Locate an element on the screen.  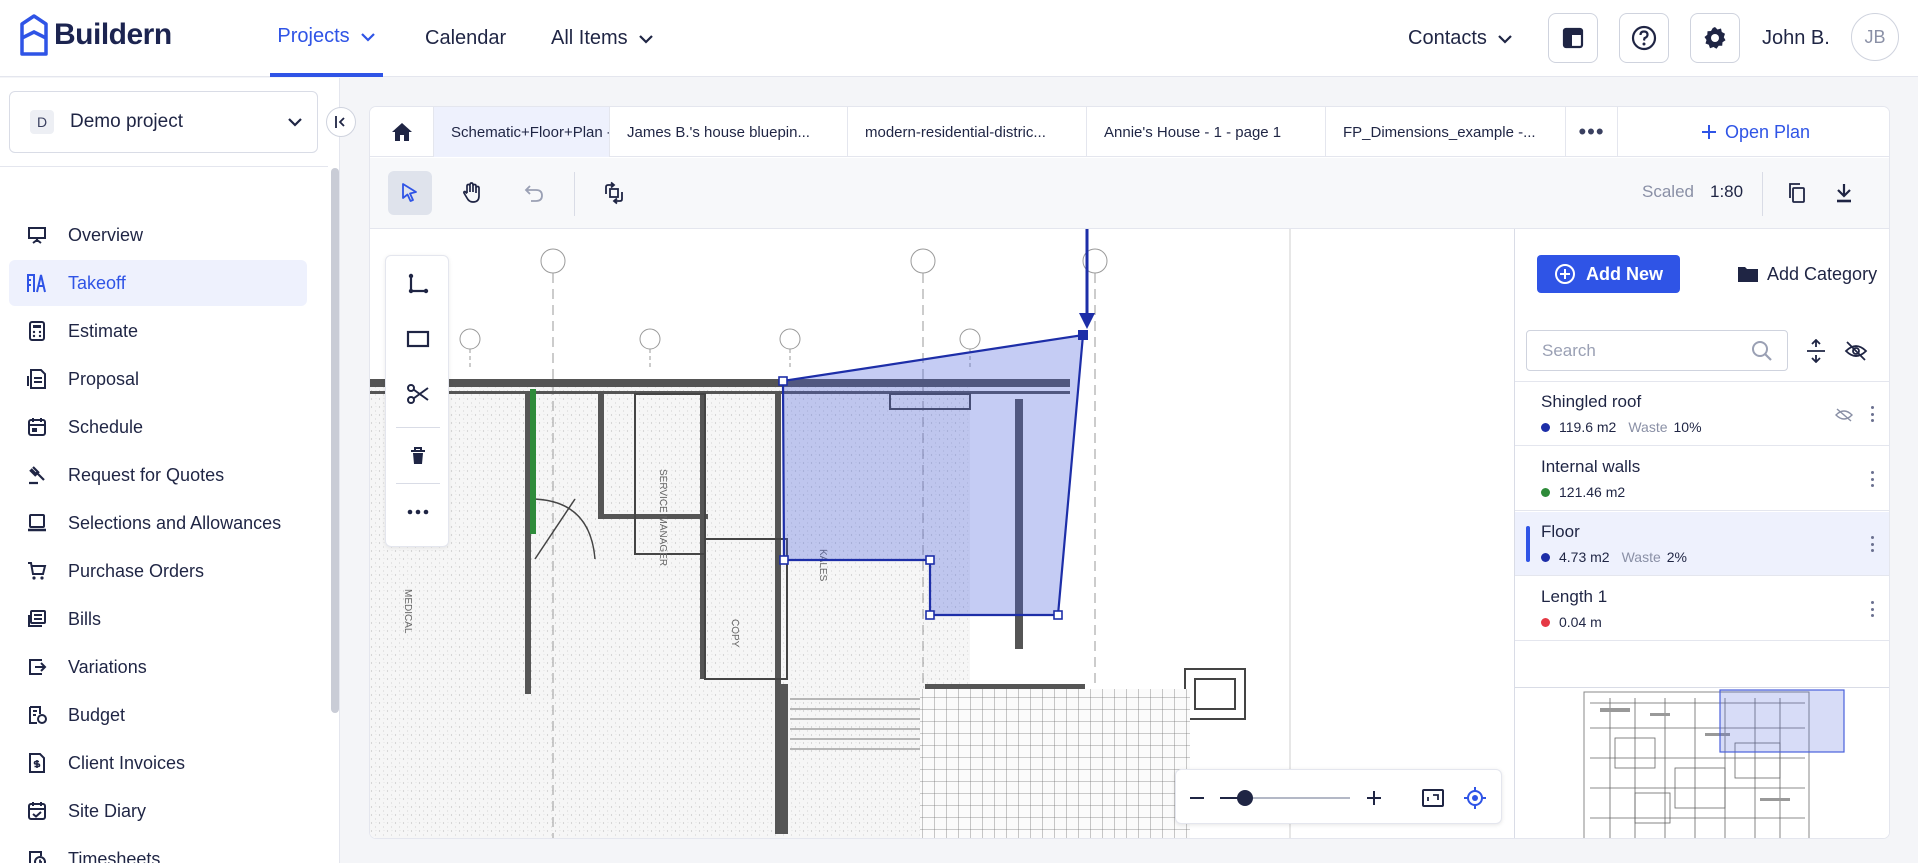
area-tool is located at coordinates (418, 339).